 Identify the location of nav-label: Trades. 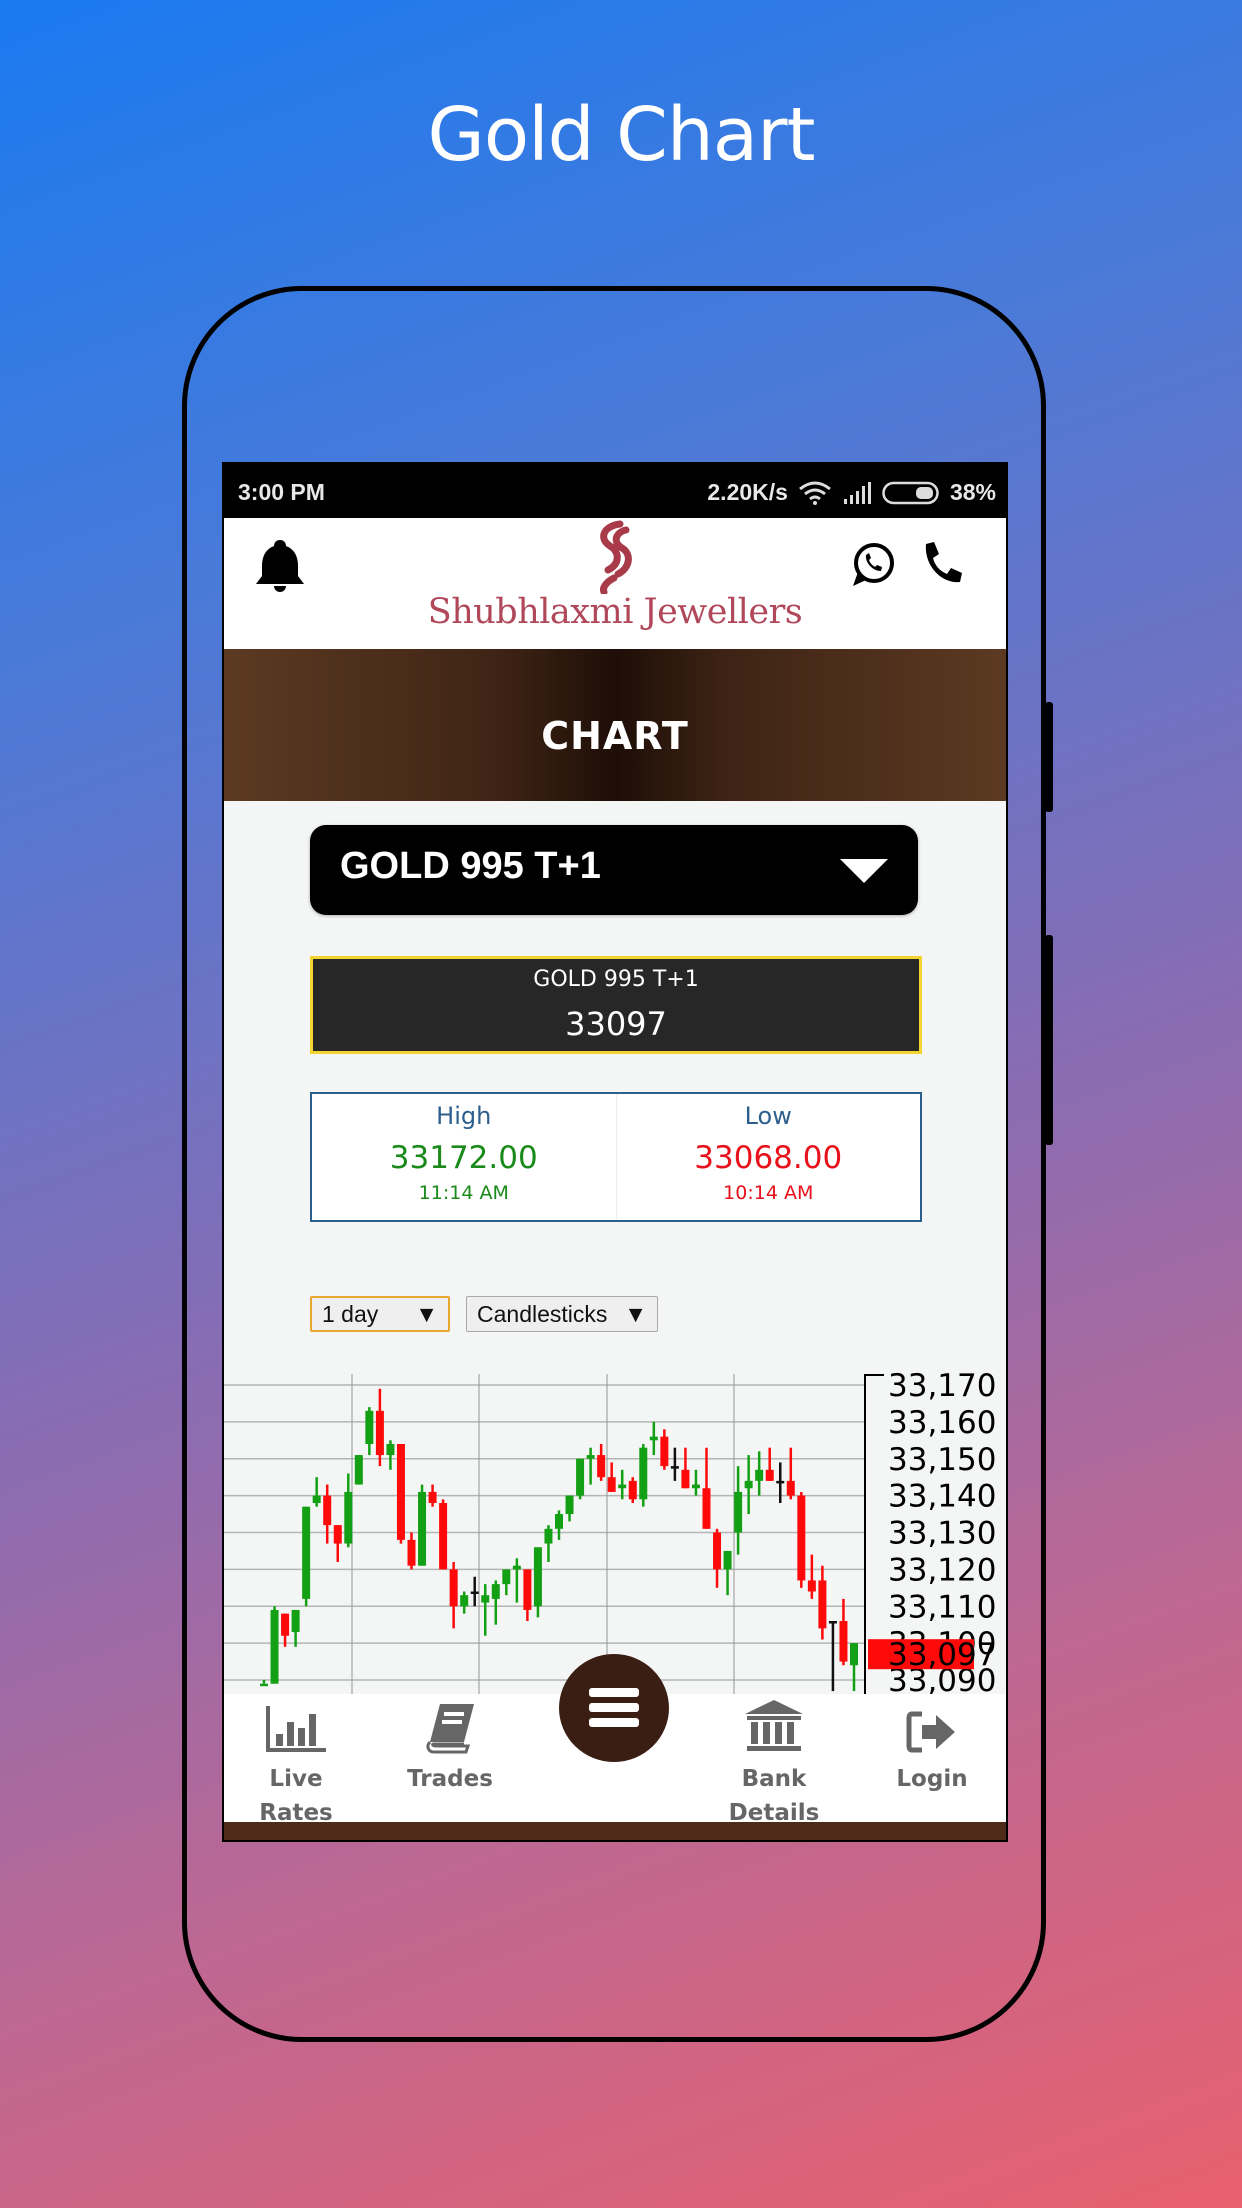
(450, 1779).